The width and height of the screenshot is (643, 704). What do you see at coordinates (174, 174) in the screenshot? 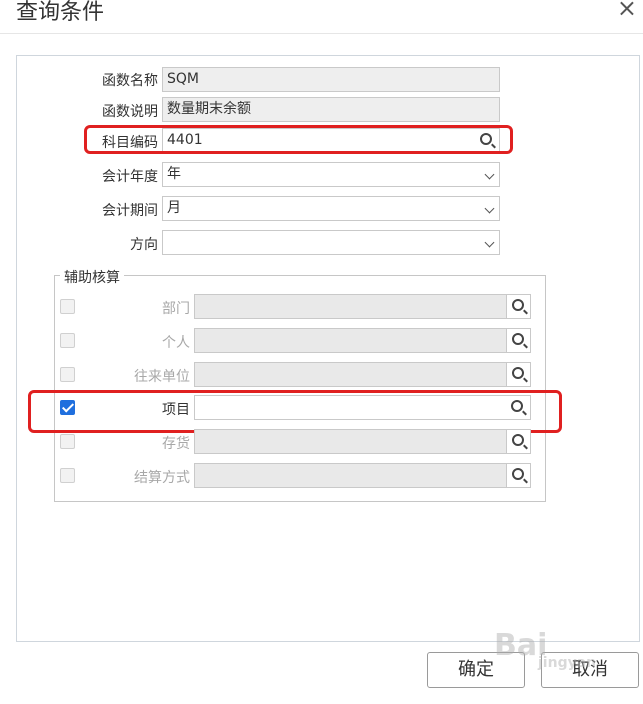
I see `fiscal-year-value: 年` at bounding box center [174, 174].